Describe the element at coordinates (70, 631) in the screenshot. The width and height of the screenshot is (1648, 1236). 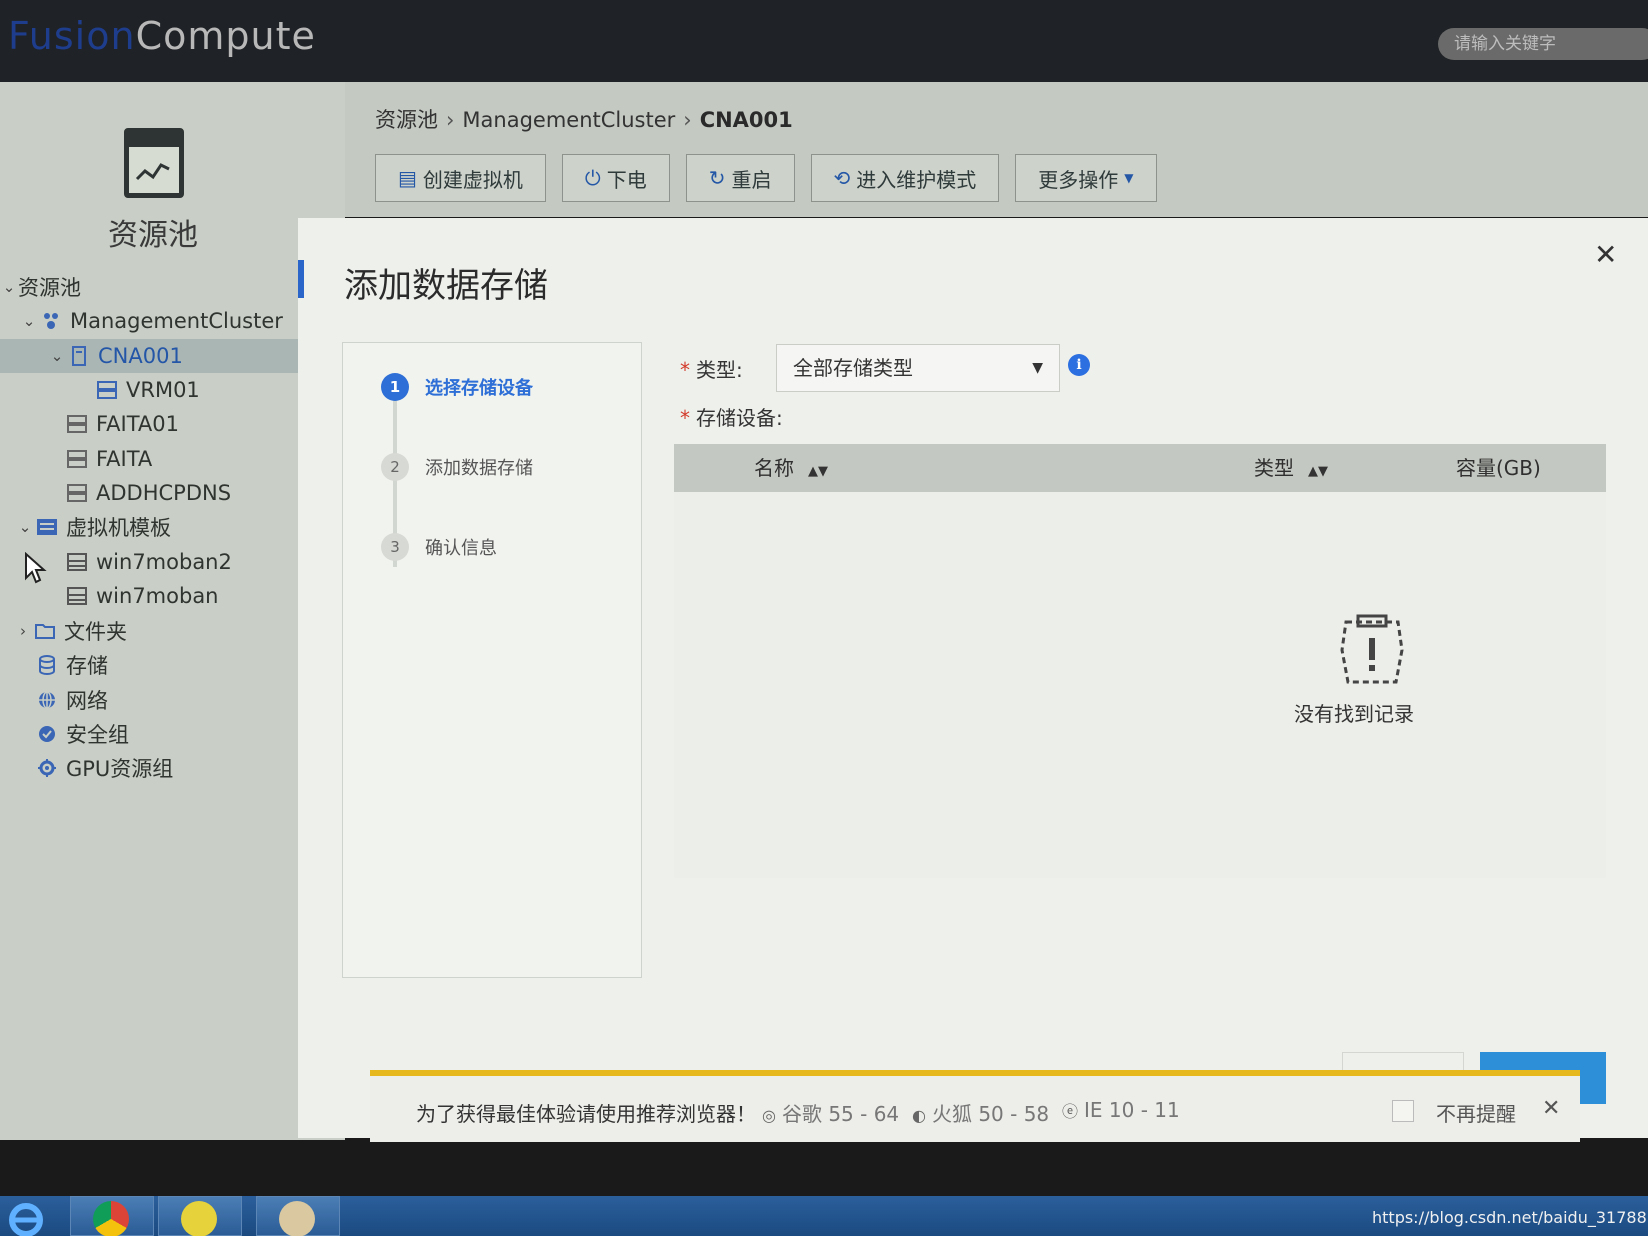
I see `tree-item-folder: › 文件夹` at that location.